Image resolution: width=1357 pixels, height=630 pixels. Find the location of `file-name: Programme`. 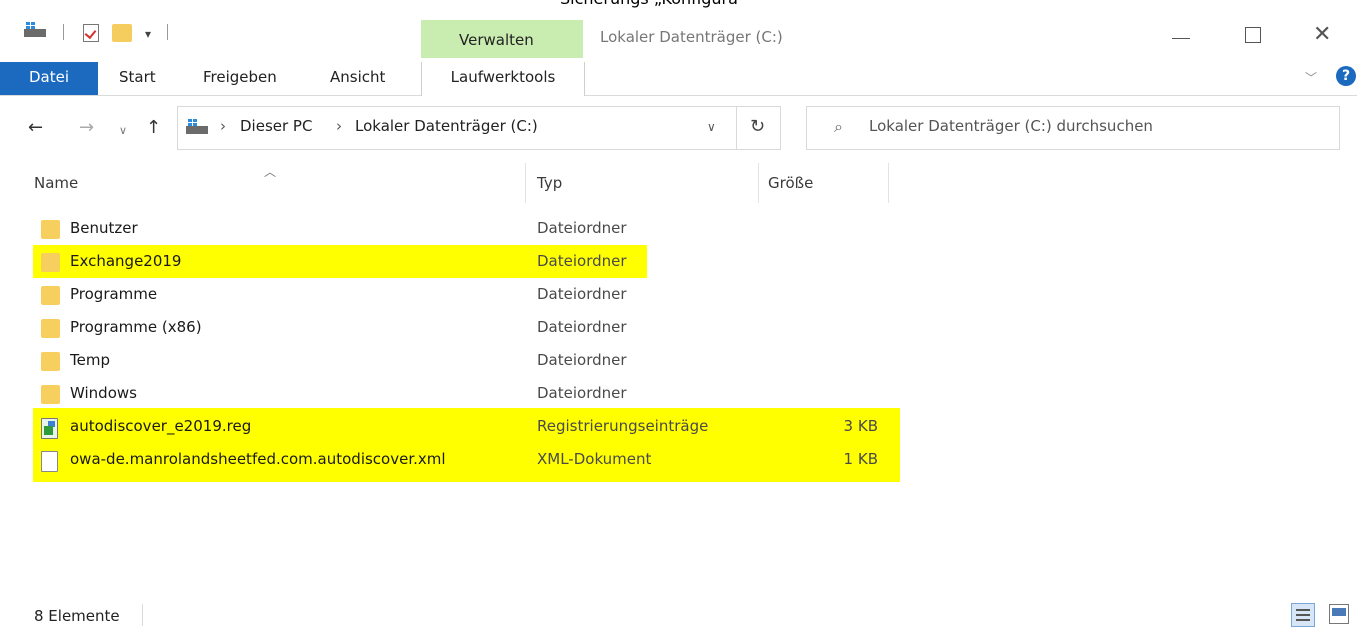

file-name: Programme is located at coordinates (114, 294).